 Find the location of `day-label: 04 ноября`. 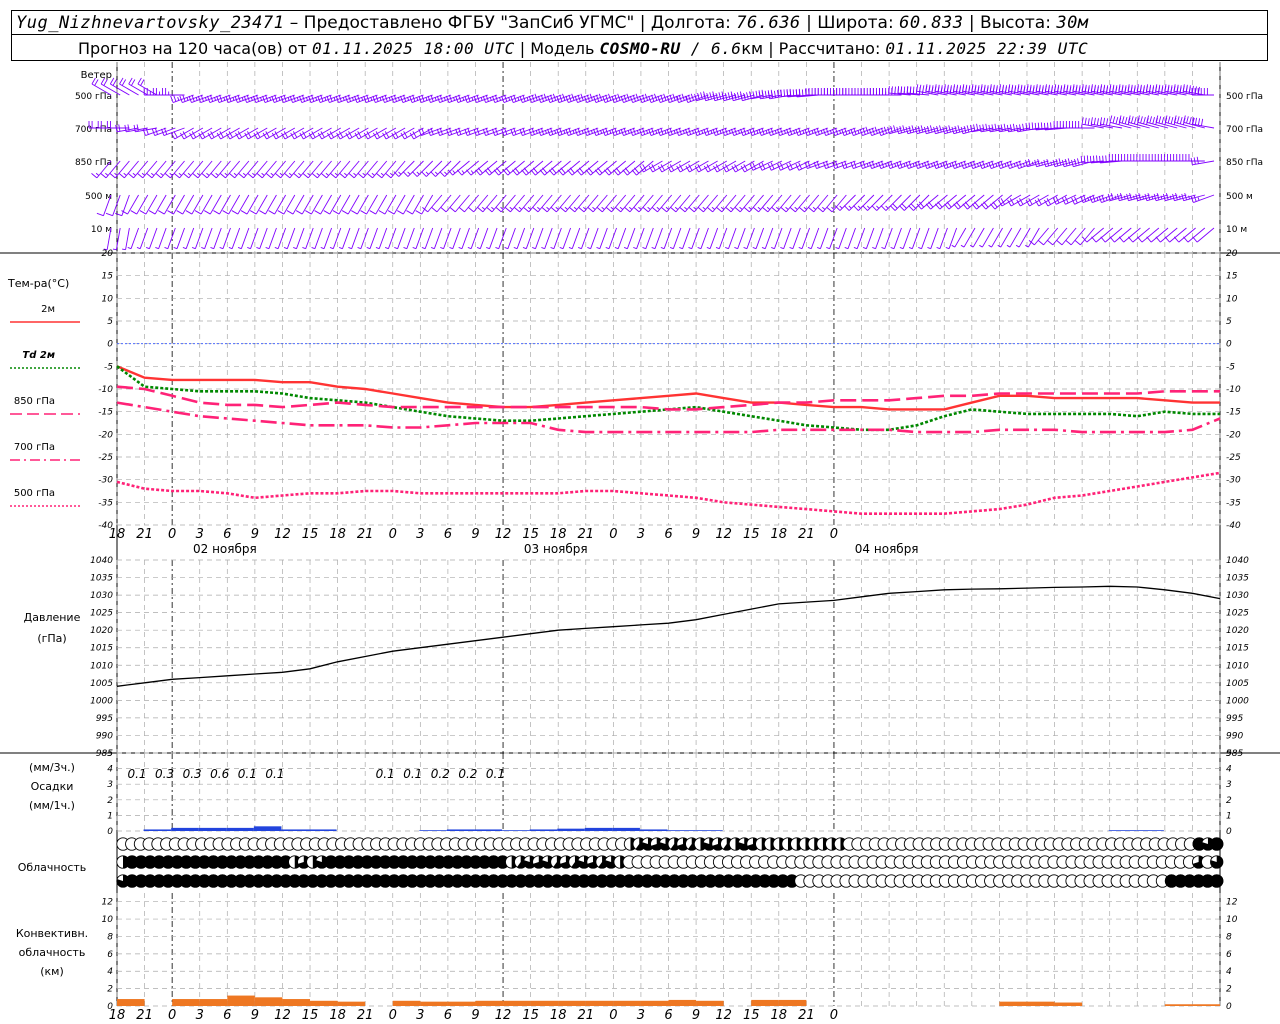

day-label: 04 ноября is located at coordinates (887, 549).